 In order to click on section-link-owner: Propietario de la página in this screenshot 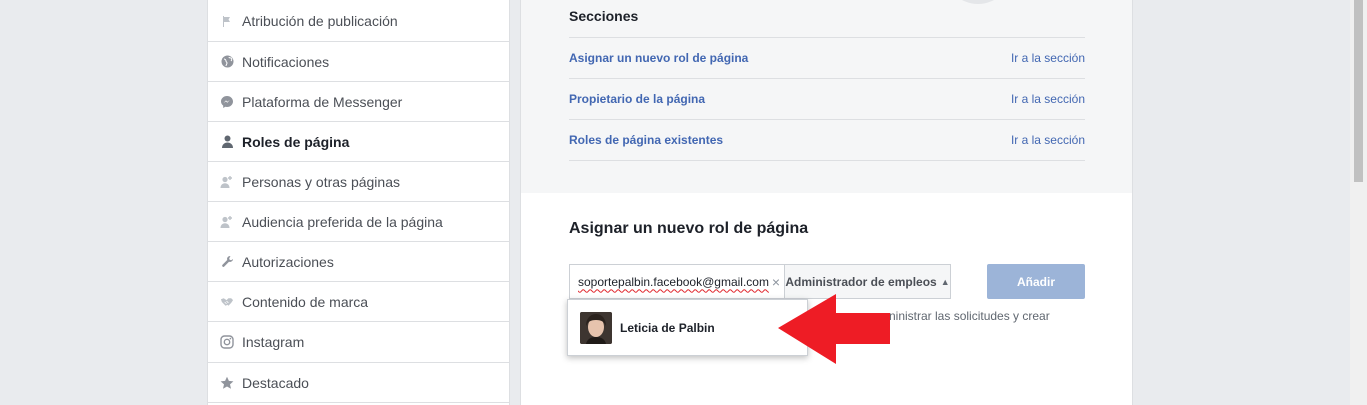, I will do `click(637, 99)`.